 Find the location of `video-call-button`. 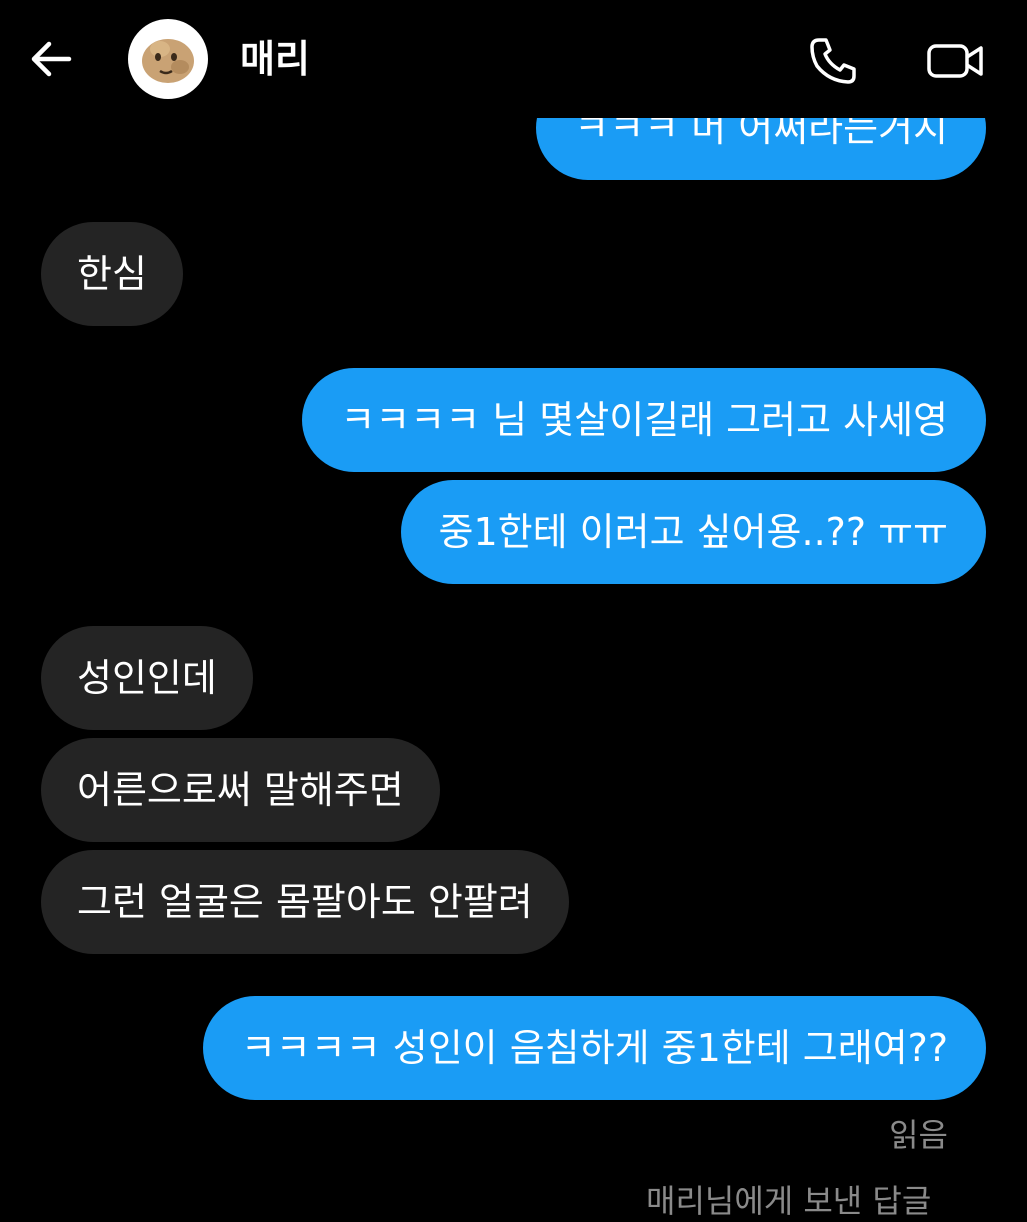

video-call-button is located at coordinates (956, 61).